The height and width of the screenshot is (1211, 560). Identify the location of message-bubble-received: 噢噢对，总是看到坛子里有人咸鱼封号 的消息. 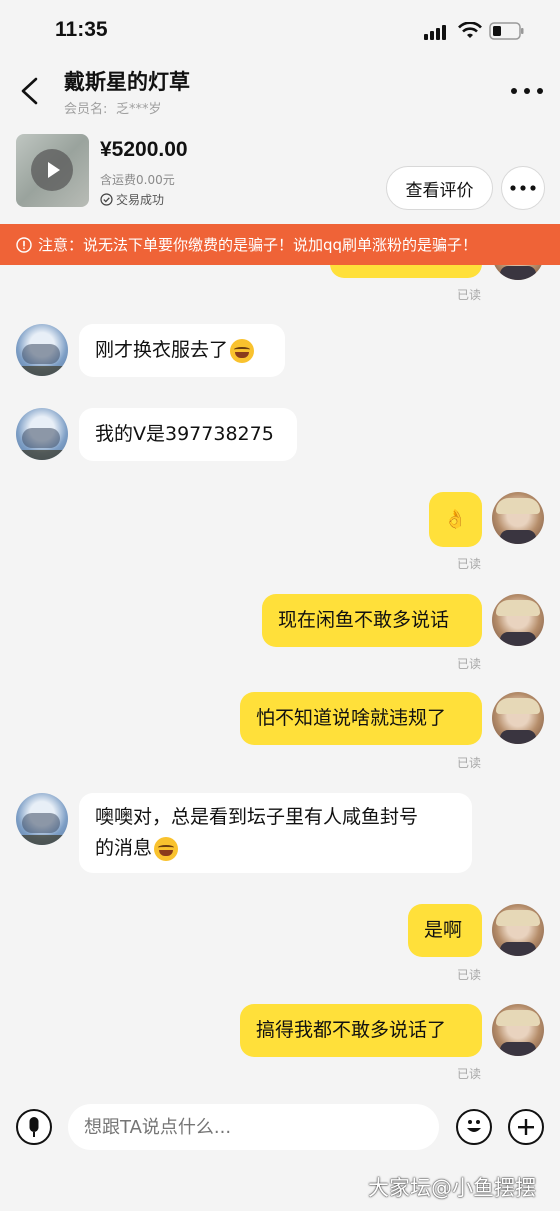
(275, 833).